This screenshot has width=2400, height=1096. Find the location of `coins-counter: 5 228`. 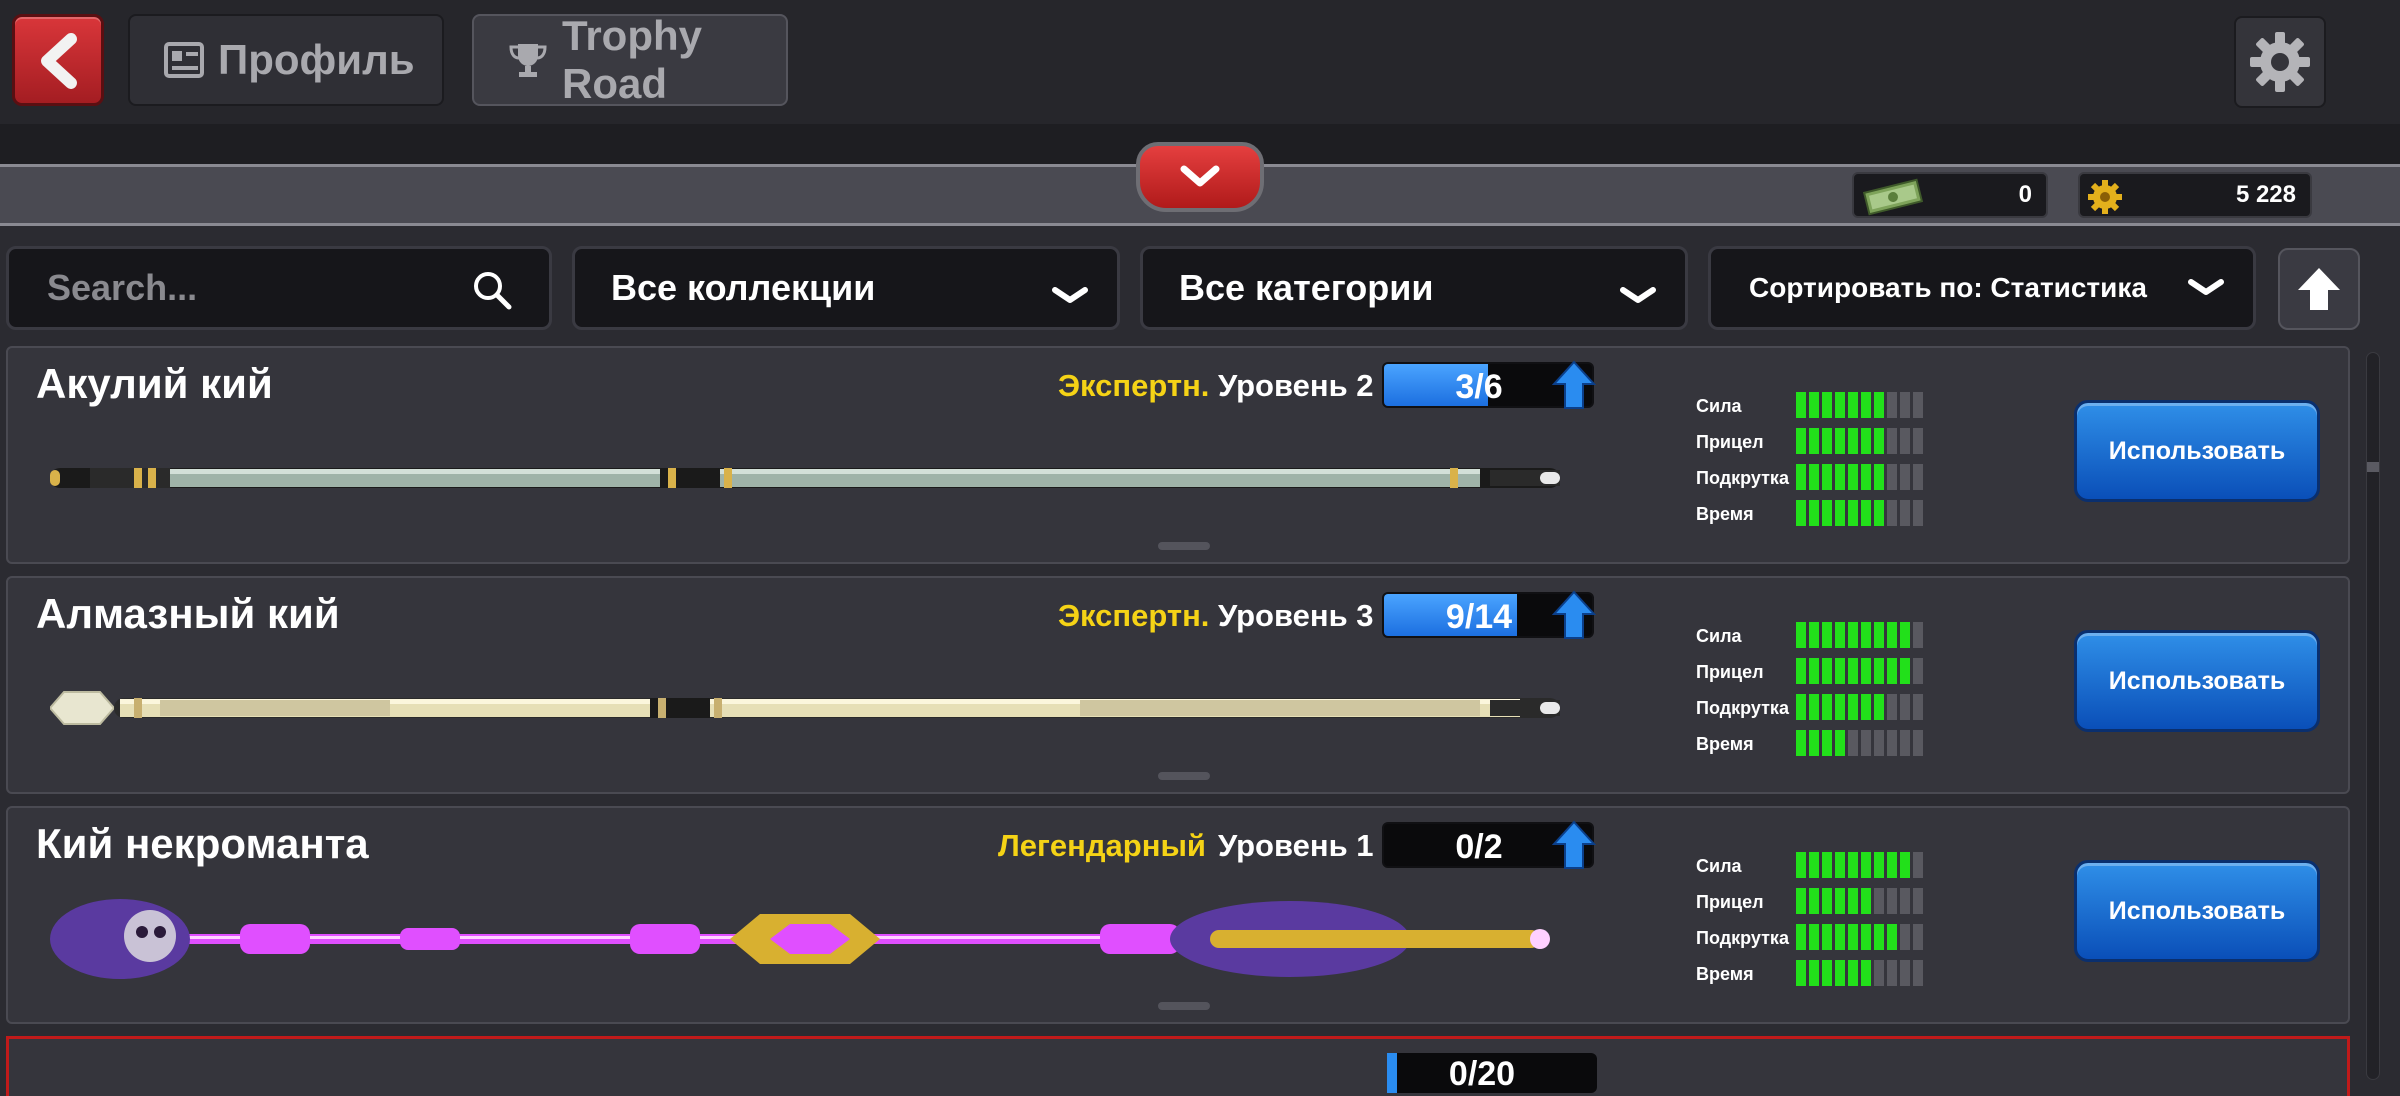

coins-counter: 5 228 is located at coordinates (2195, 195).